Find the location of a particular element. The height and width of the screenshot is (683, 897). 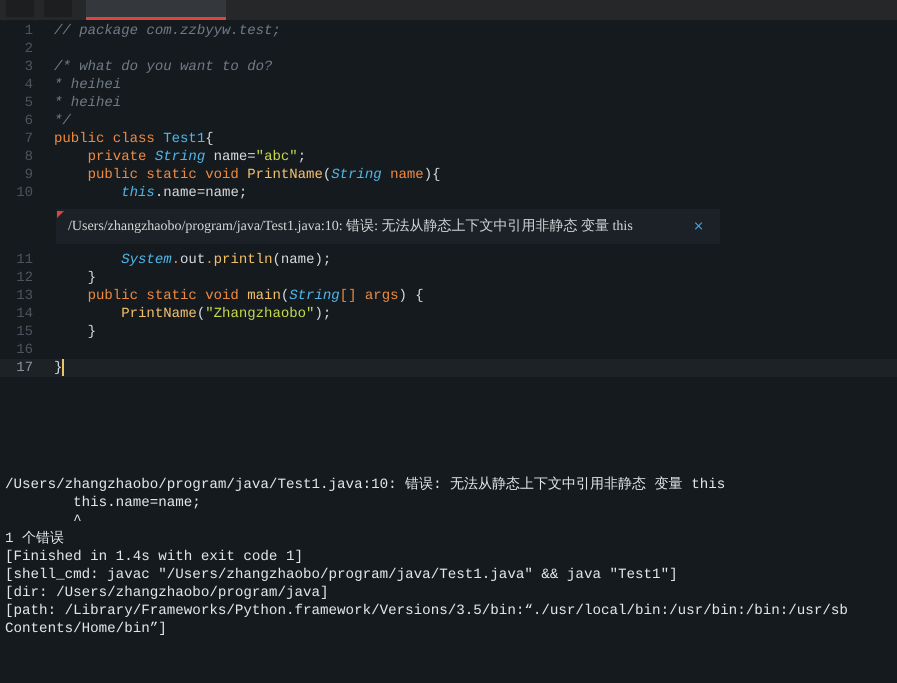

code-line: */ is located at coordinates (62, 121).